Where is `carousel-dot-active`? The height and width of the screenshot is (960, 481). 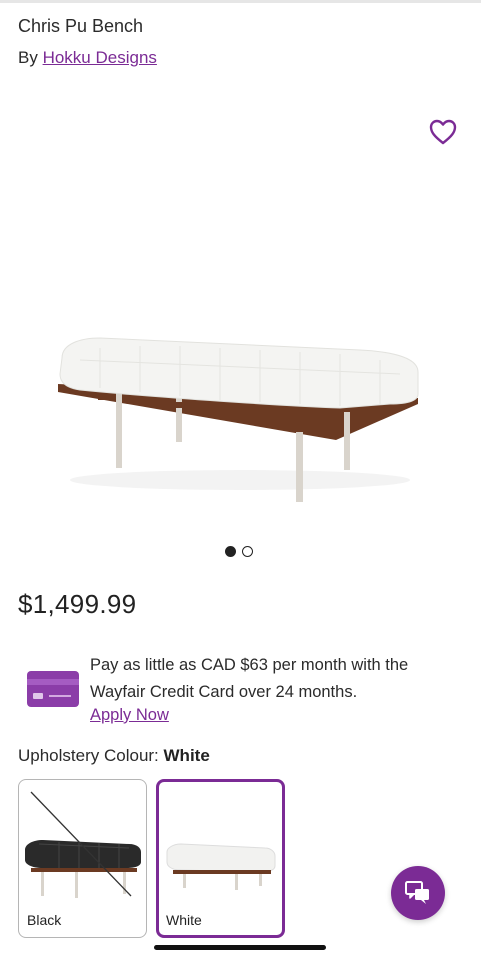 carousel-dot-active is located at coordinates (230, 551).